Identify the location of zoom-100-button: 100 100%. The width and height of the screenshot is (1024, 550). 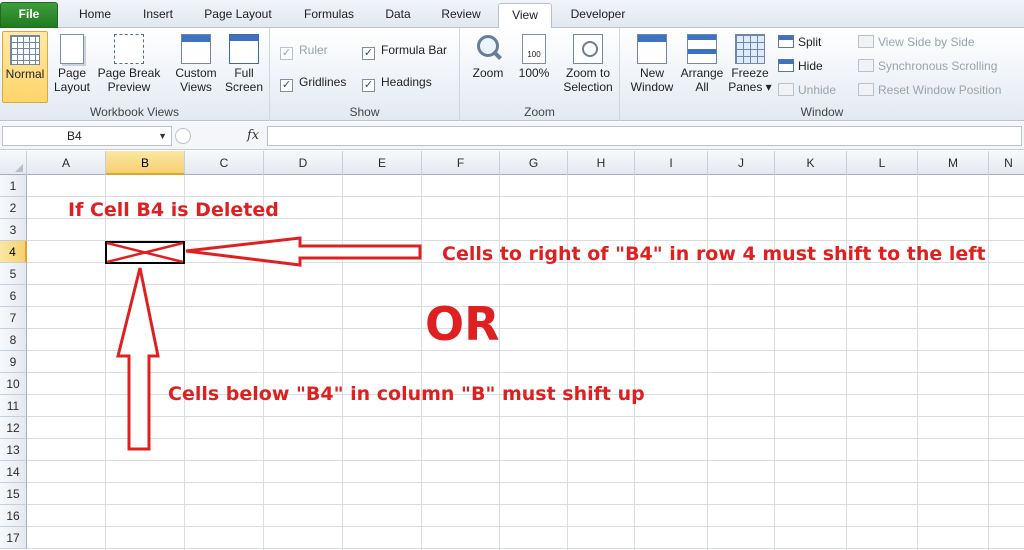
(534, 67).